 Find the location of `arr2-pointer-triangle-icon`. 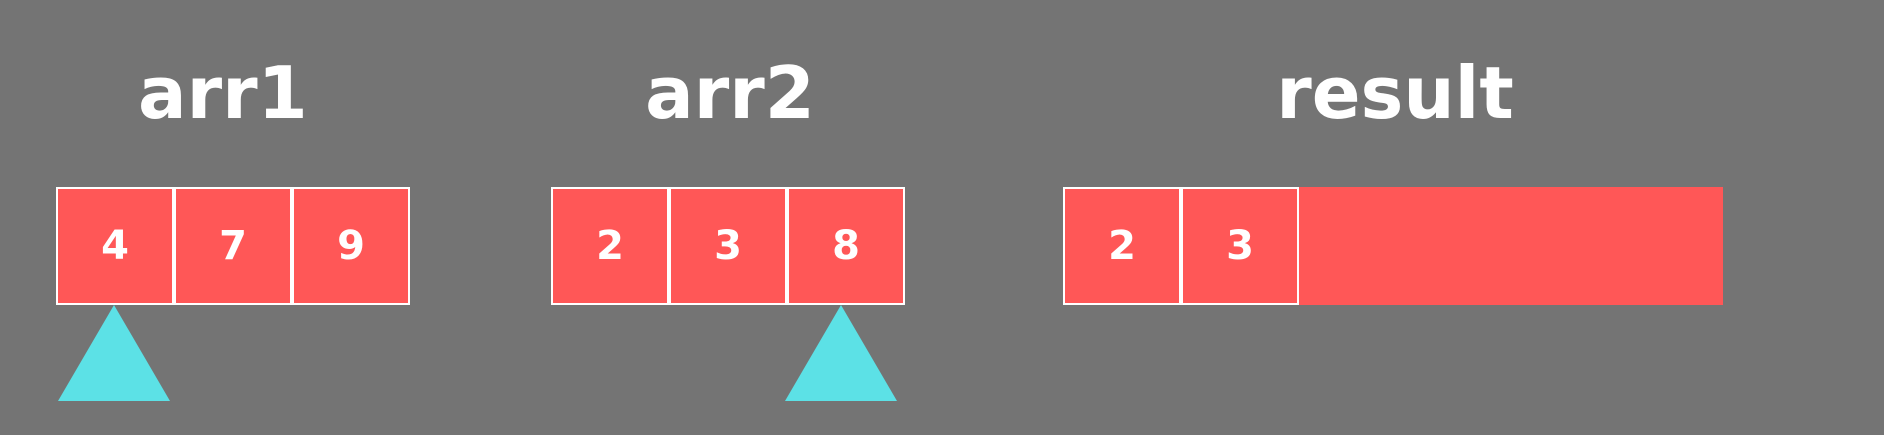

arr2-pointer-triangle-icon is located at coordinates (841, 353).